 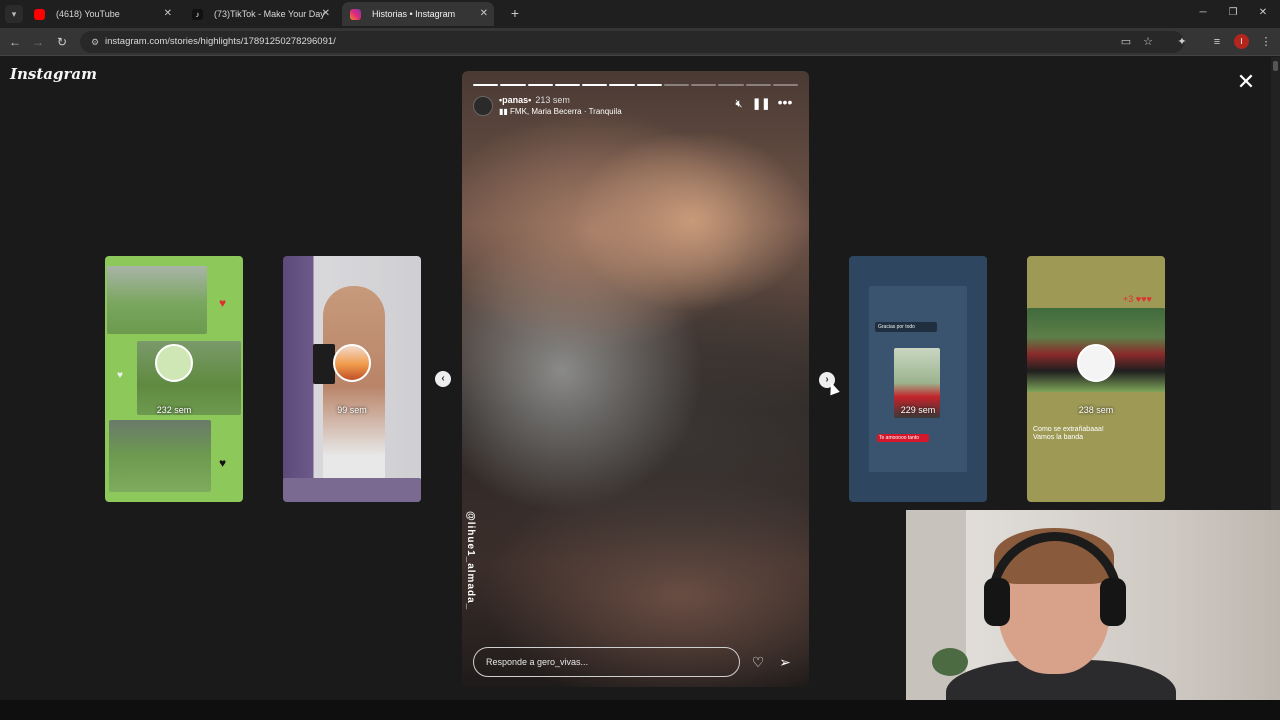 I want to click on heart-icon: ♡, so click(x=758, y=662).